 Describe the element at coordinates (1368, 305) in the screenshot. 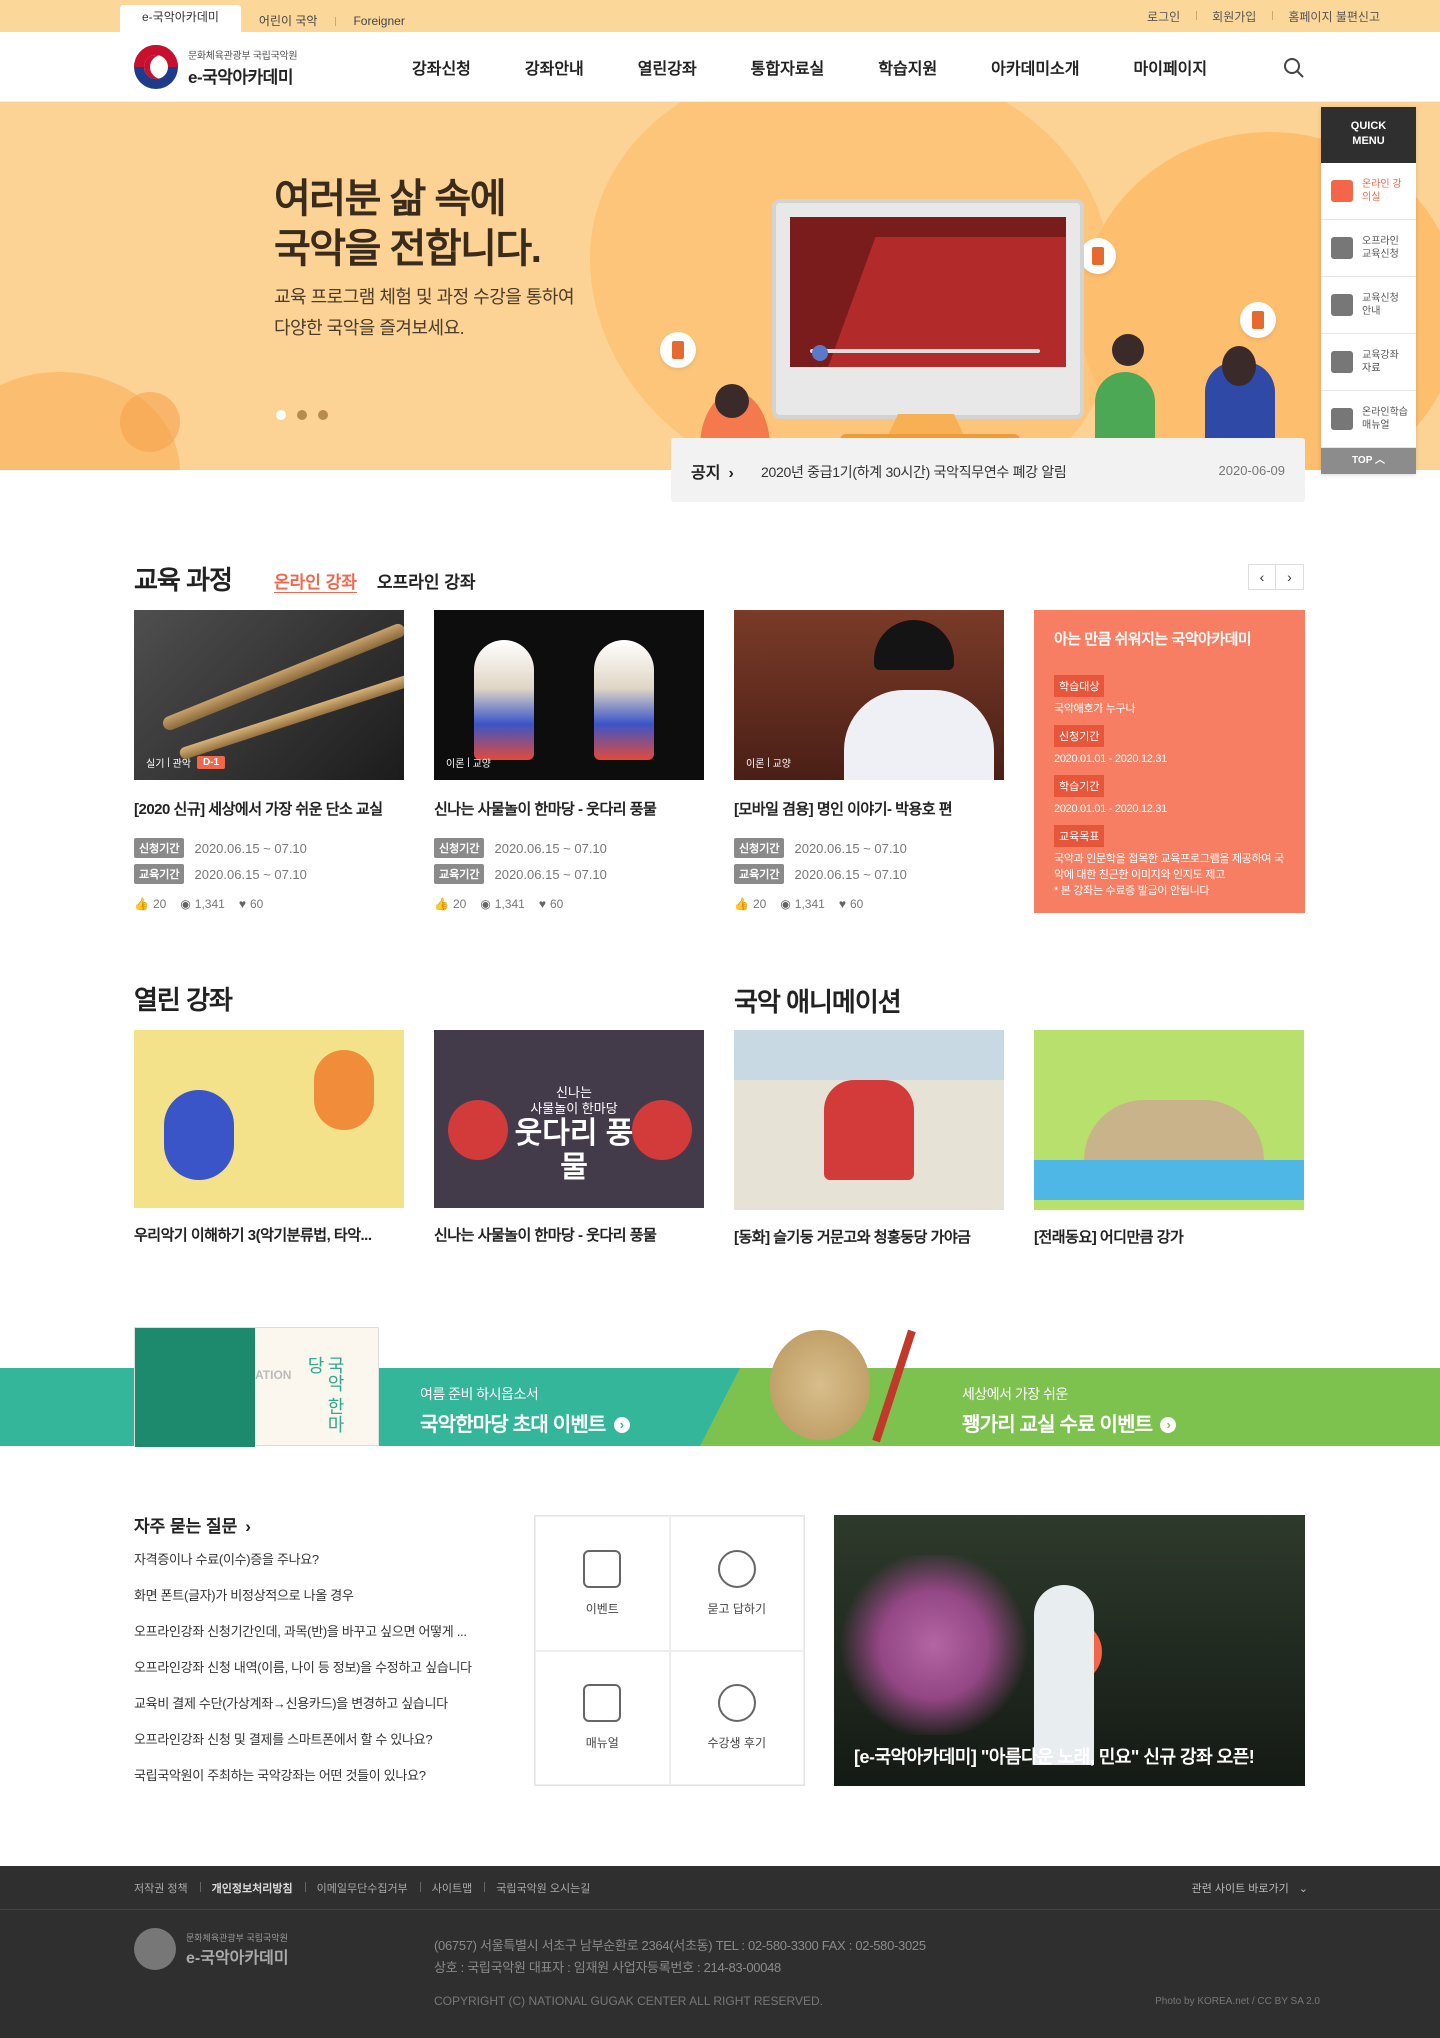

I see `quick-item-apply-guide: 교육신청 안내` at that location.